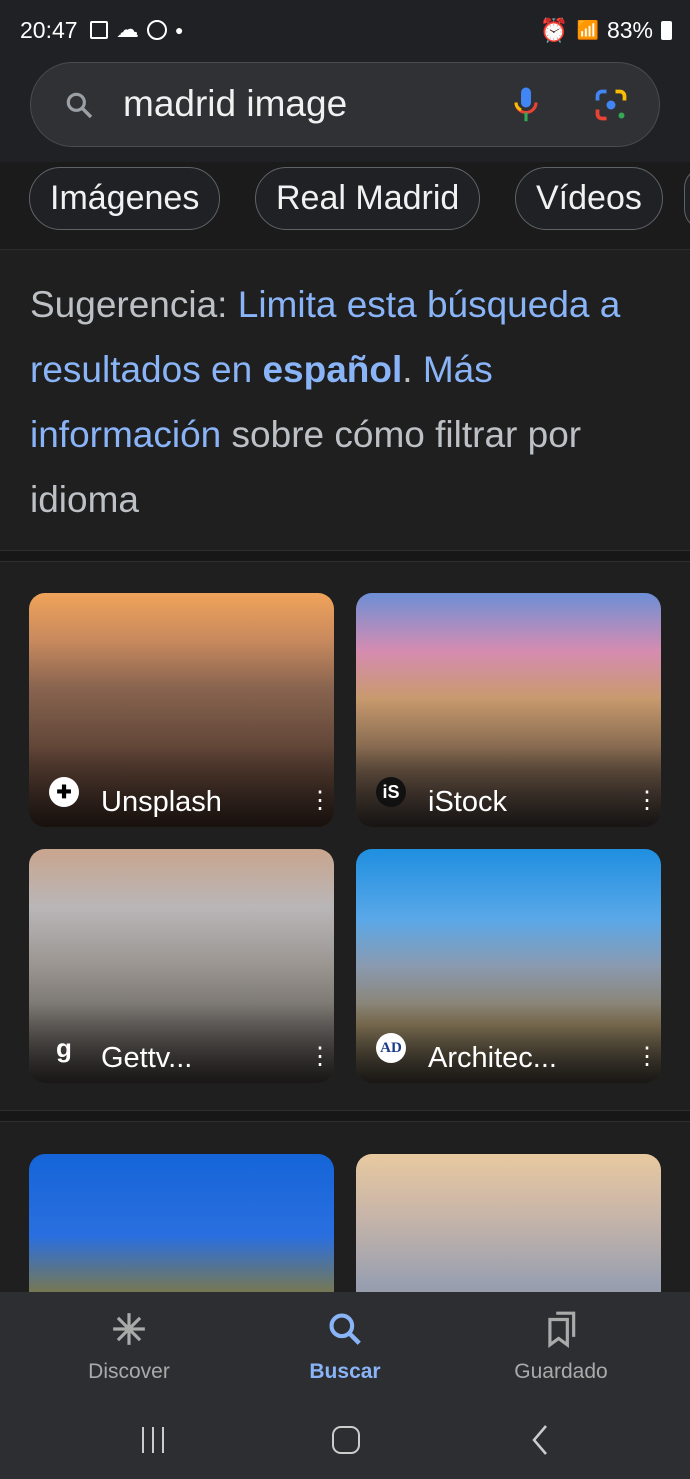 The height and width of the screenshot is (1479, 690). Describe the element at coordinates (611, 105) in the screenshot. I see `google-lens-icon` at that location.